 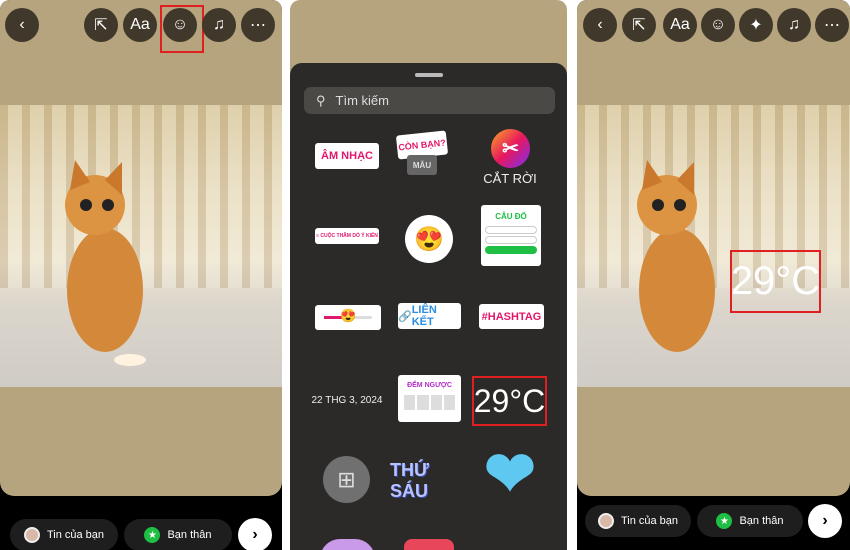 What do you see at coordinates (429, 316) in the screenshot?
I see `sticker-link: 🔗 LIÊN KẾT` at bounding box center [429, 316].